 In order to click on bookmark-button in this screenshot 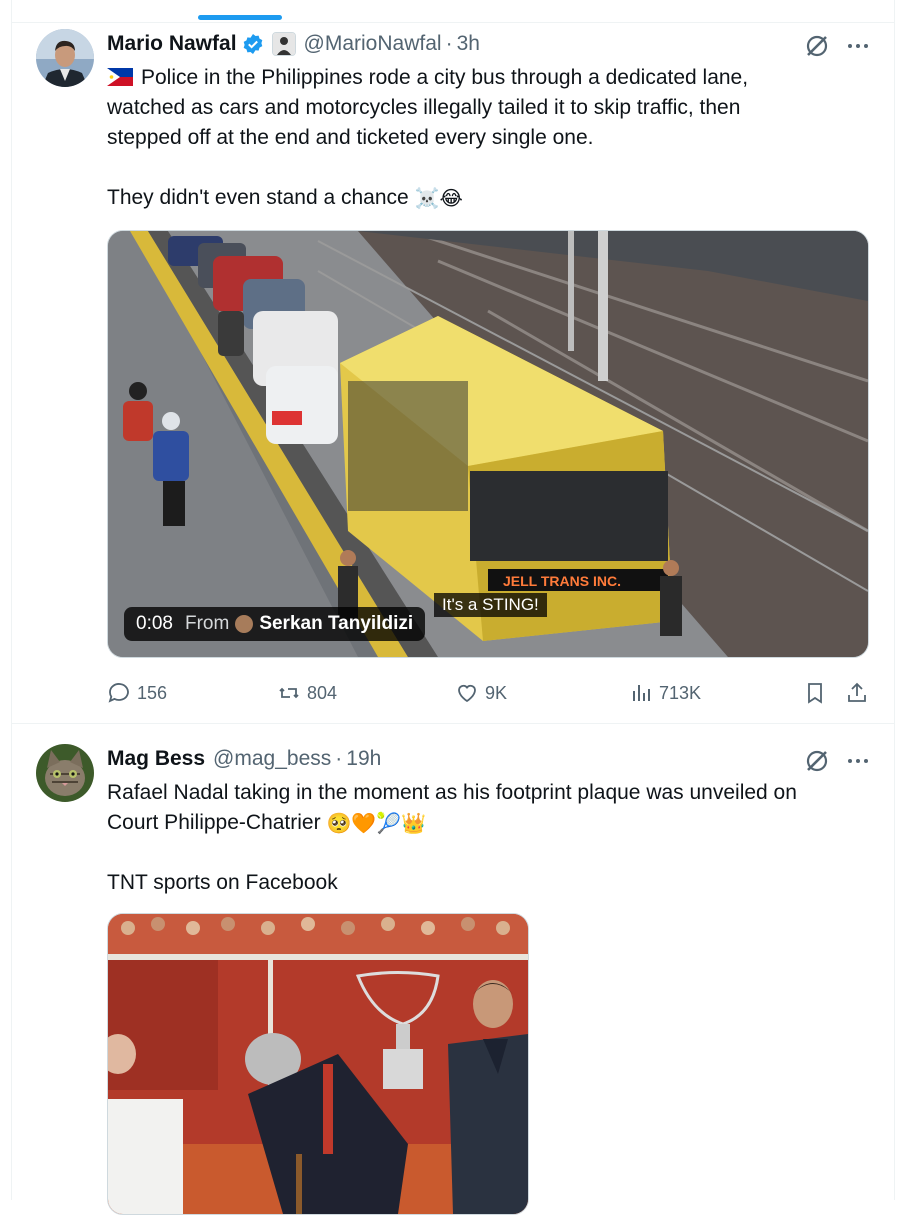, I will do `click(818, 693)`.